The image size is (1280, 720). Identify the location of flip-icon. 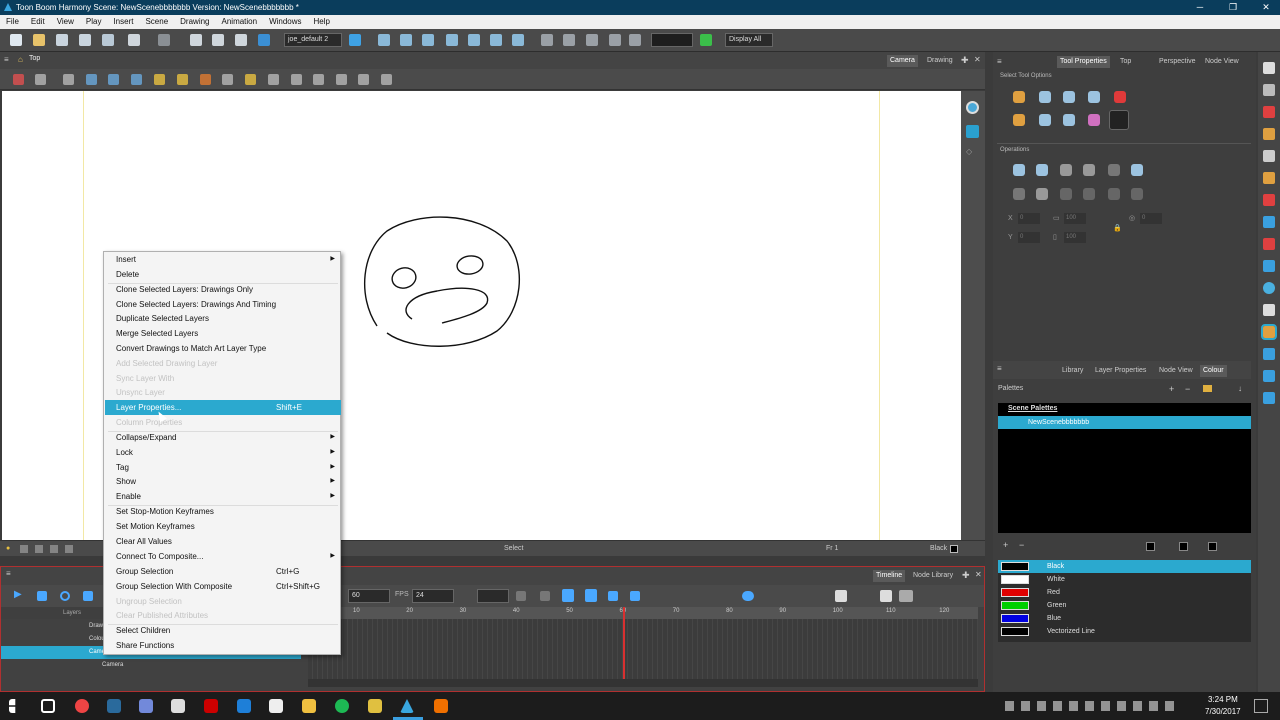
(341, 79).